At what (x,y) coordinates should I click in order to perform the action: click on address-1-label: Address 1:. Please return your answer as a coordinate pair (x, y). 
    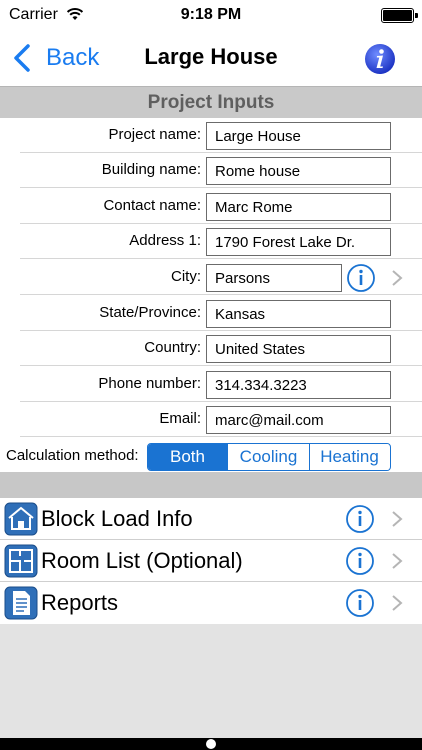
    Looking at the image, I should click on (165, 240).